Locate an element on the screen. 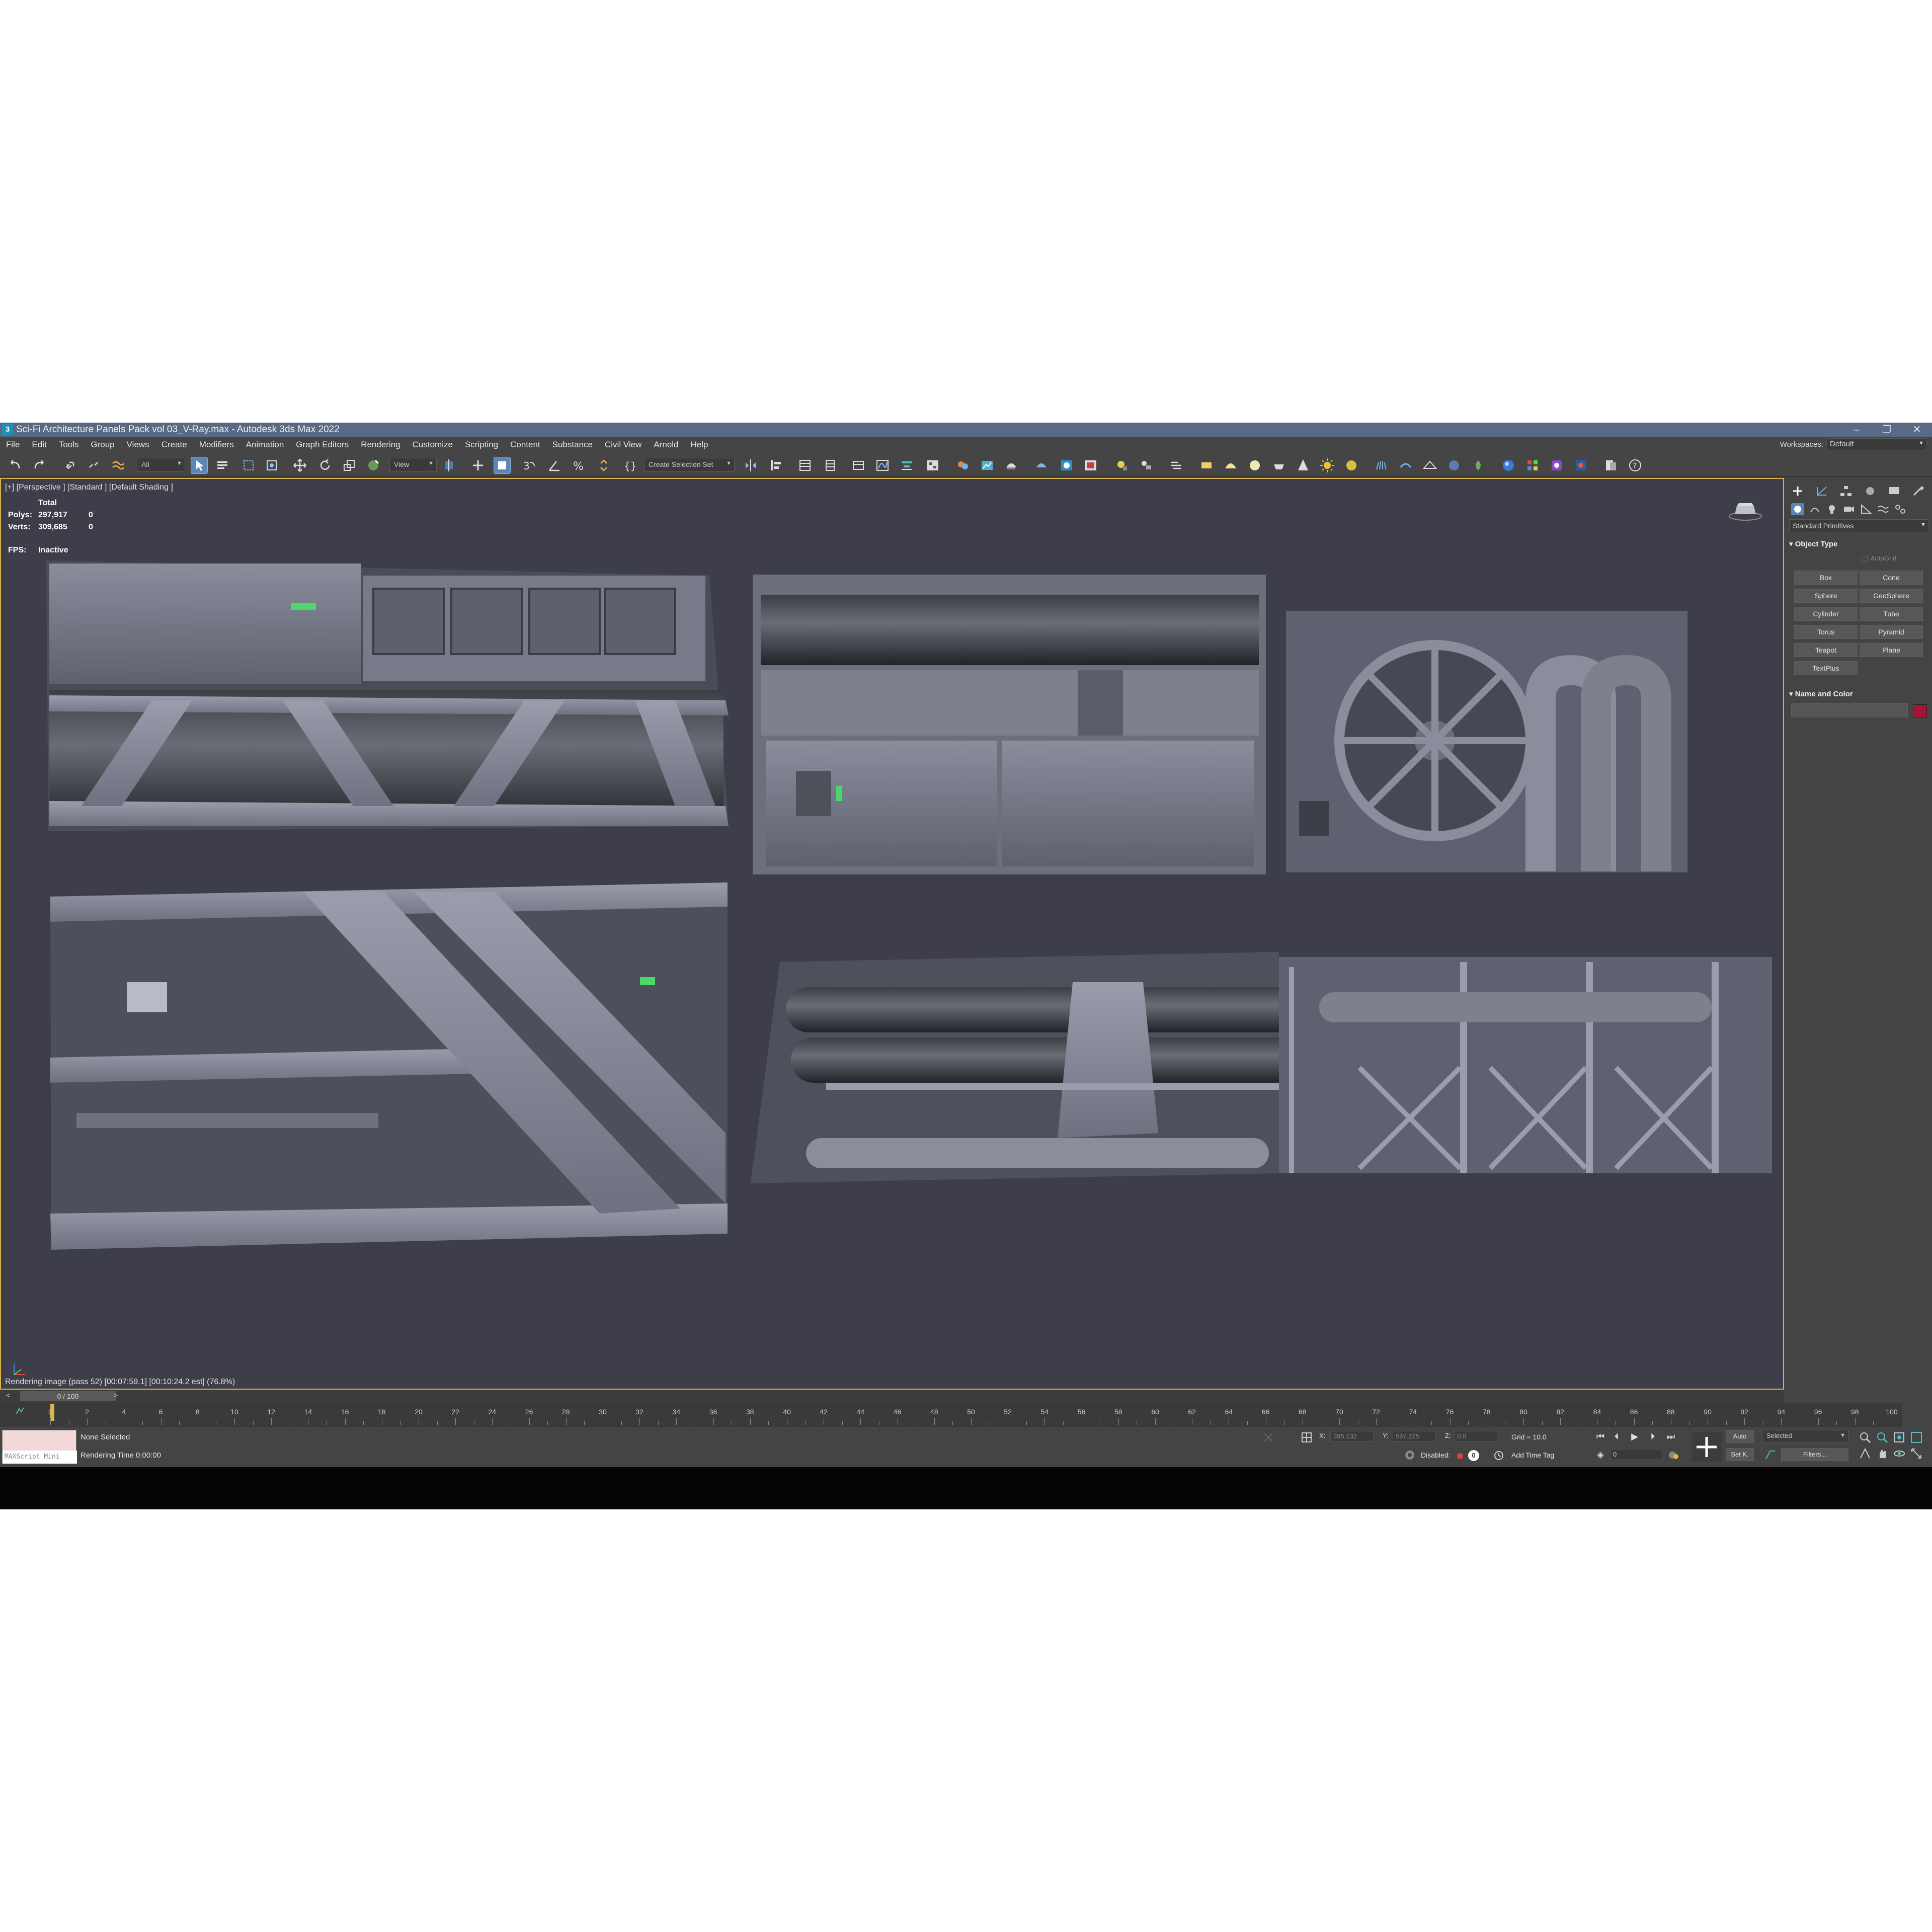  menu-scripting: Scripting is located at coordinates (482, 445).